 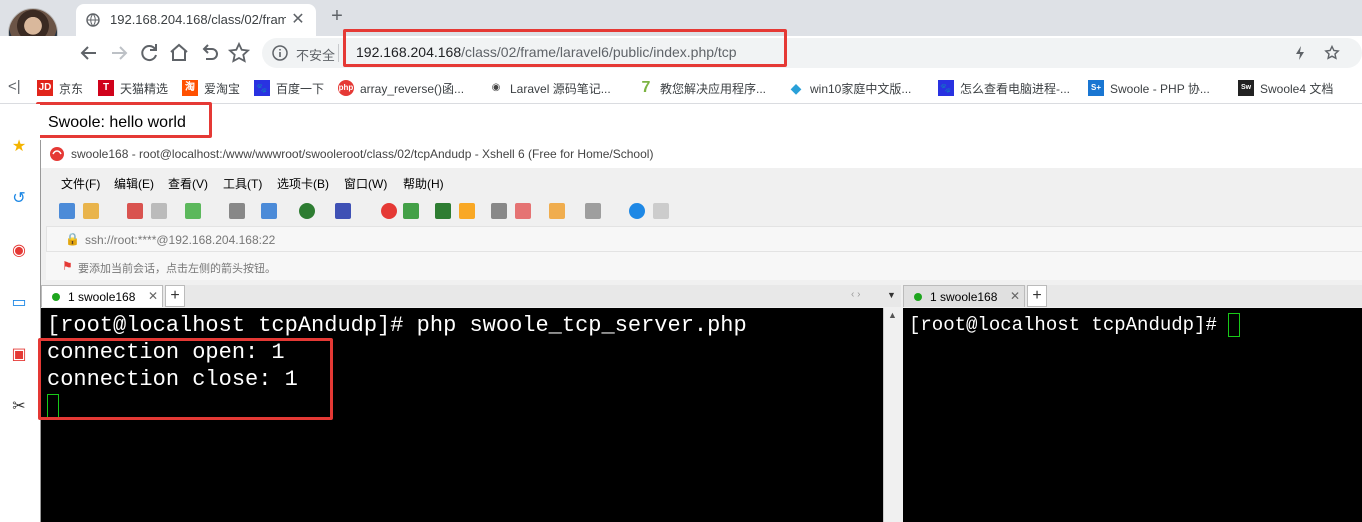 What do you see at coordinates (89, 53) in the screenshot?
I see `back-icon` at bounding box center [89, 53].